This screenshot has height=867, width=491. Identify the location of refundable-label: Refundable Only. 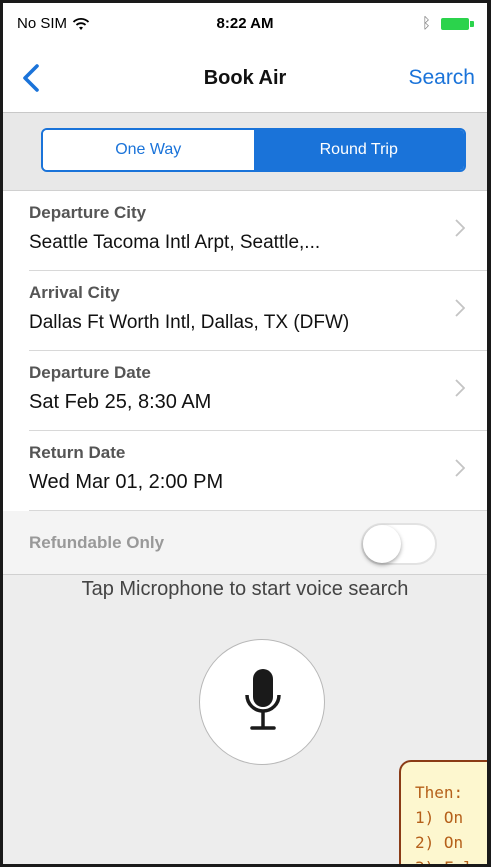
(97, 542).